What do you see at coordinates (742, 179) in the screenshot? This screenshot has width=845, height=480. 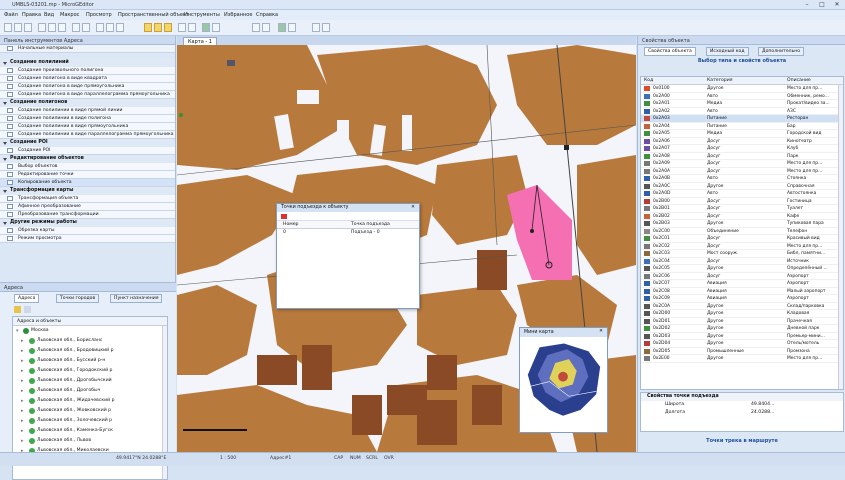 I see `object-type-row: 0x2A0B Авто Стоянка` at bounding box center [742, 179].